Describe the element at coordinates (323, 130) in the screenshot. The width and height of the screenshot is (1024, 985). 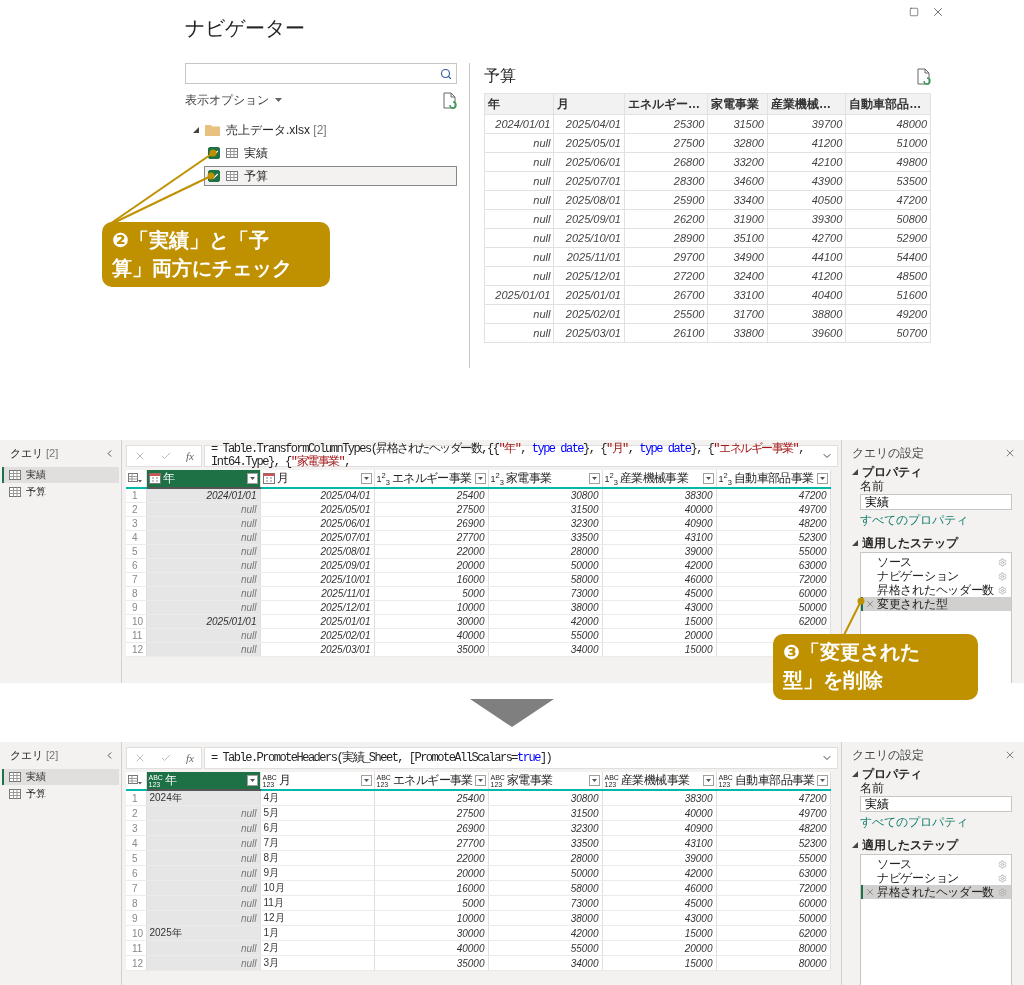
I see `tree-item: 売上データ.xlsx [2]` at that location.